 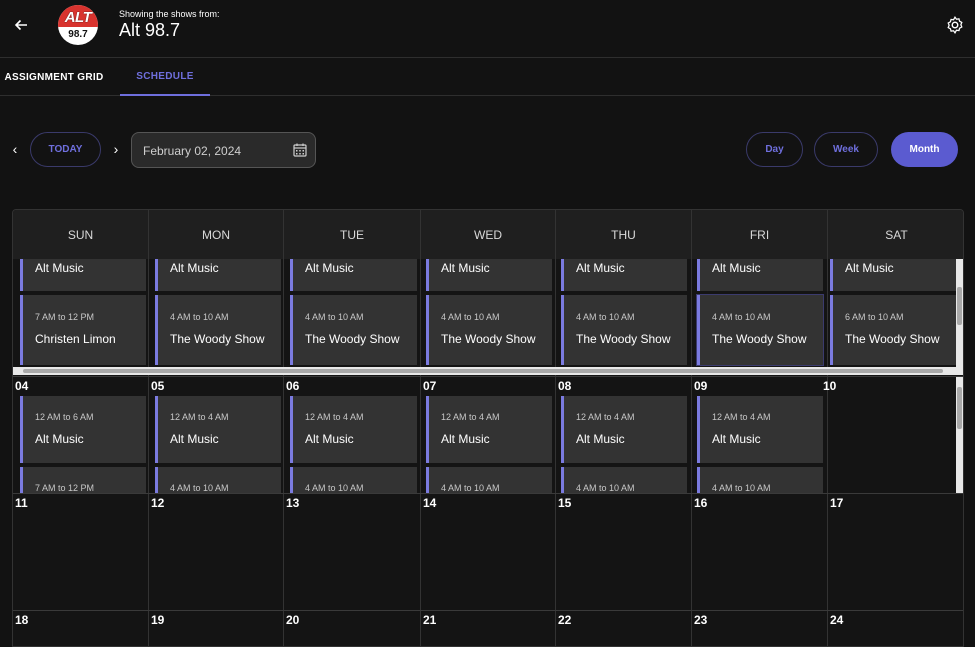 What do you see at coordinates (22, 620) in the screenshot?
I see `day-number: 18` at bounding box center [22, 620].